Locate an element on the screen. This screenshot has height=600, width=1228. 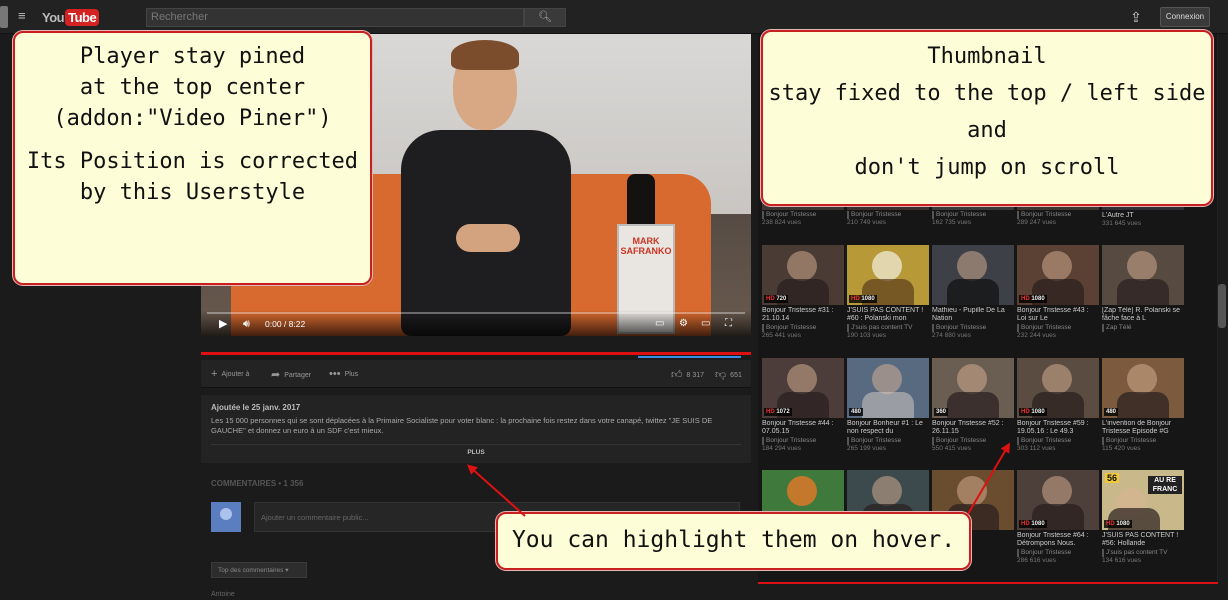
like-ratio-bar is located at coordinates (689, 357).